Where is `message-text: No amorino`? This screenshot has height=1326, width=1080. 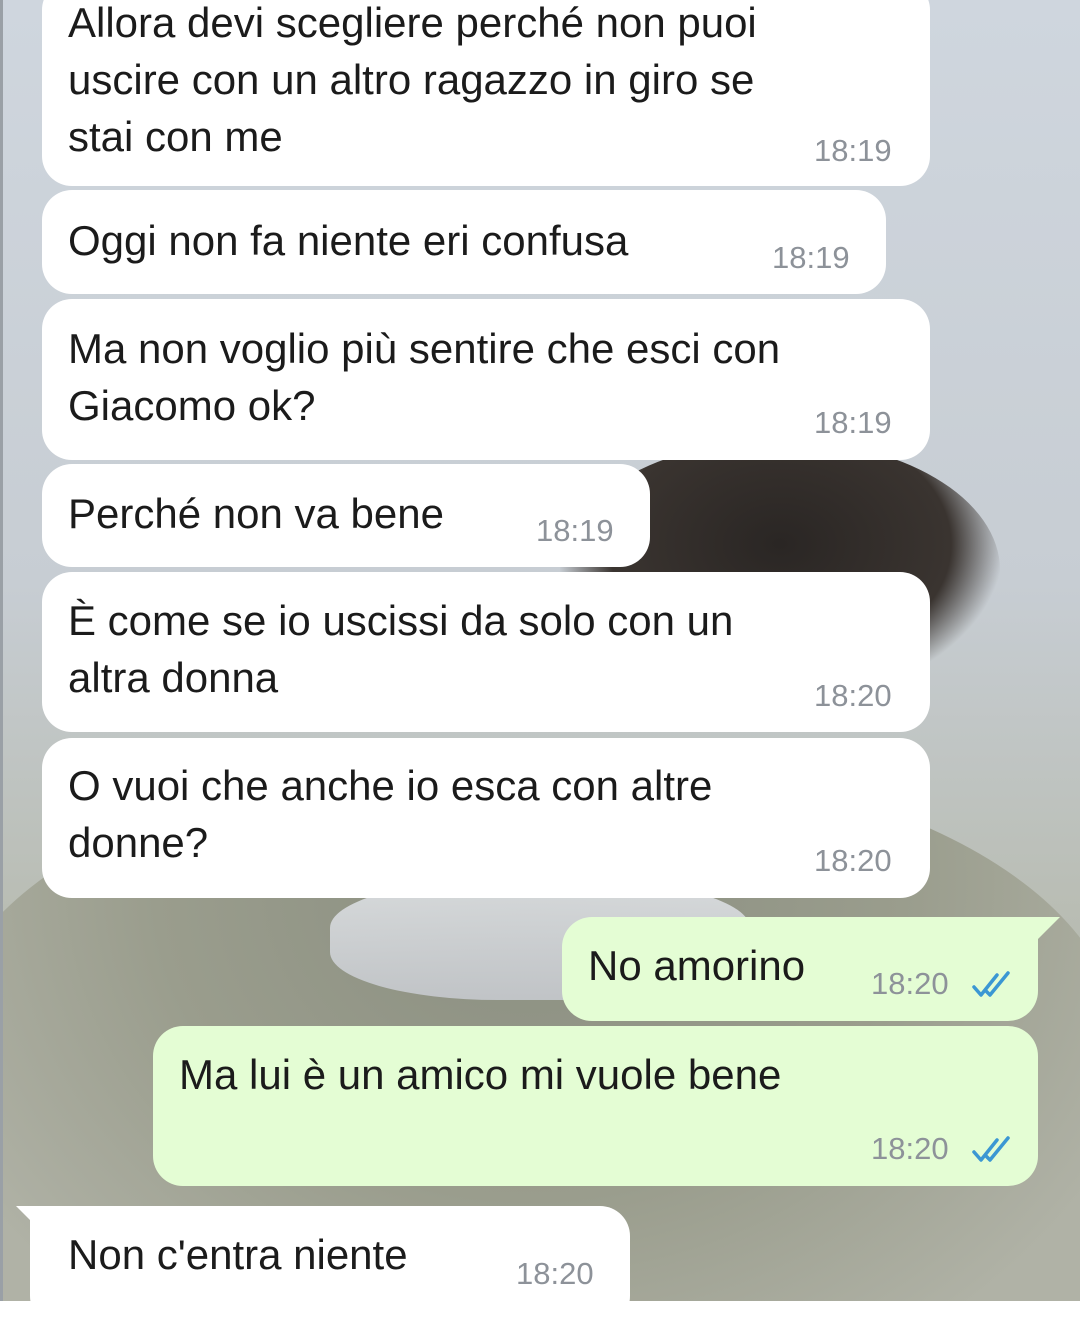
message-text: No amorino is located at coordinates (697, 965).